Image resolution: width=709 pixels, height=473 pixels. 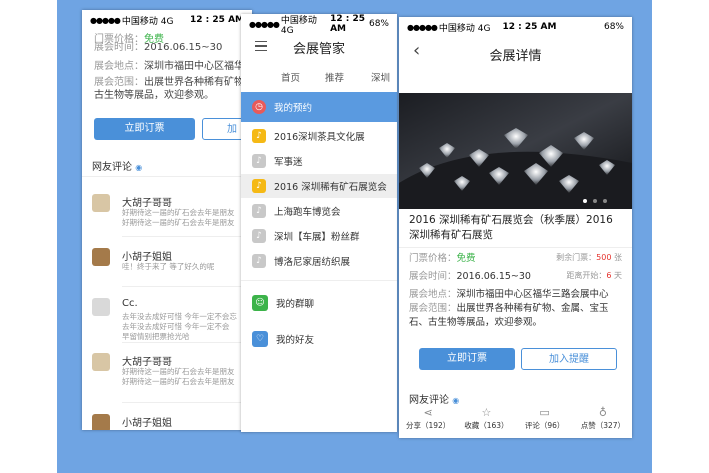 I want to click on banner-image, so click(x=515, y=151).